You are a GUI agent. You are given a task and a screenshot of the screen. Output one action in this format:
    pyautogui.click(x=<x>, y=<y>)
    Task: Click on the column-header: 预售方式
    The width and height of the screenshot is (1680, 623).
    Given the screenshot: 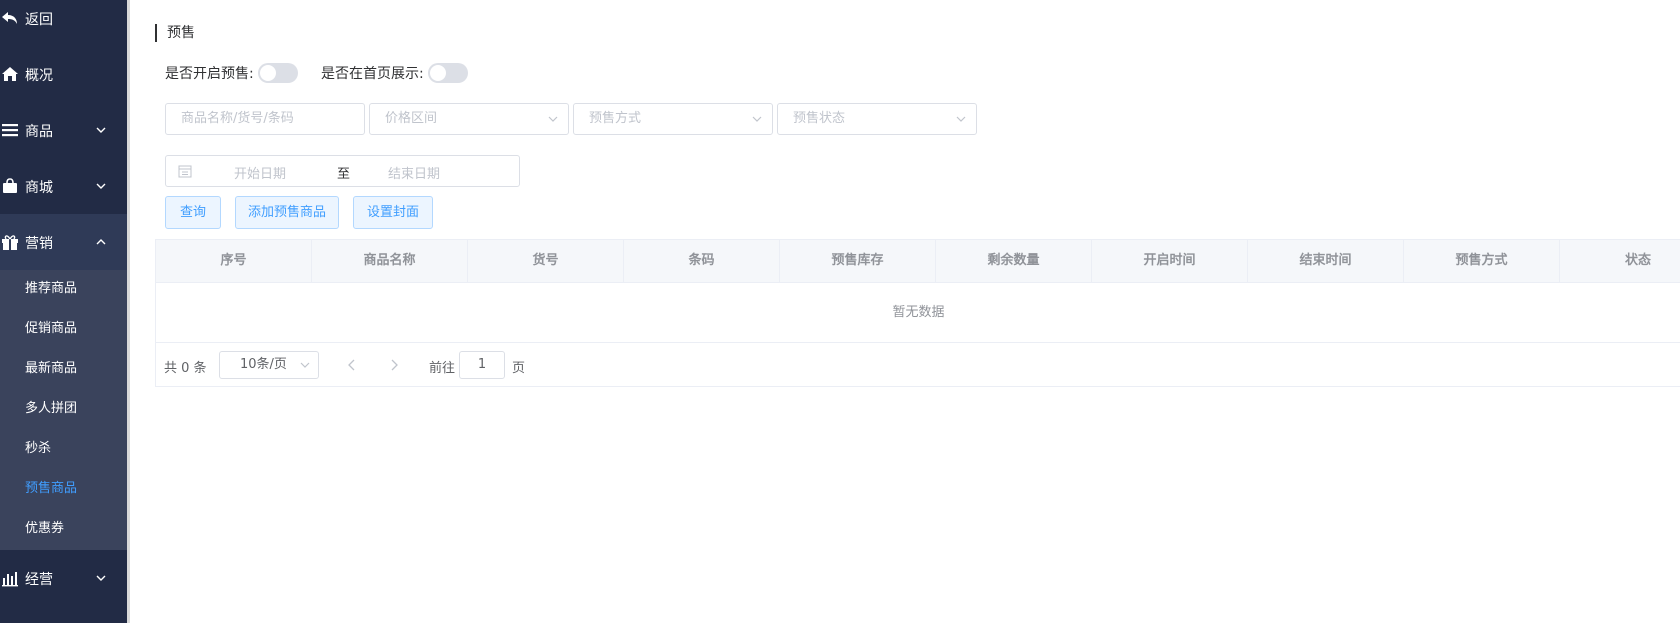 What is the action you would take?
    pyautogui.click(x=1482, y=261)
    